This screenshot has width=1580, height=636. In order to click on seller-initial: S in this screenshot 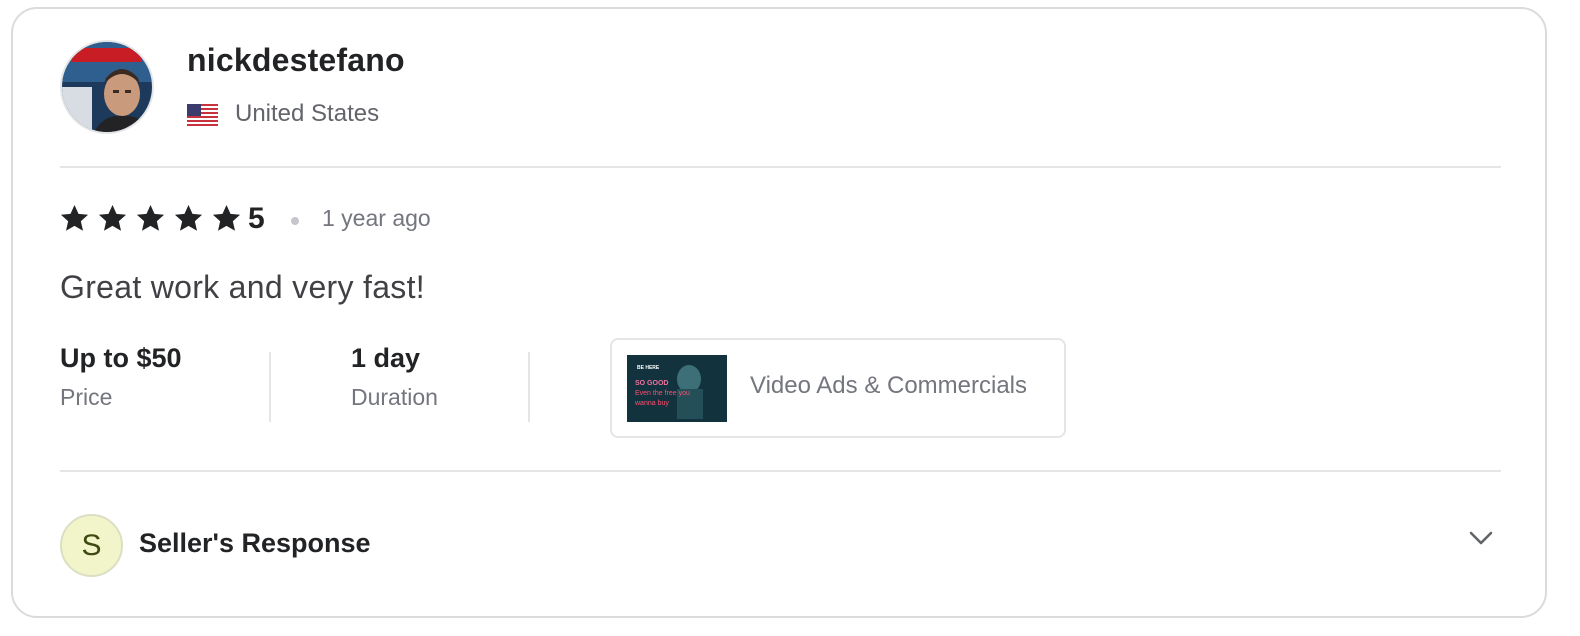, I will do `click(91, 545)`.